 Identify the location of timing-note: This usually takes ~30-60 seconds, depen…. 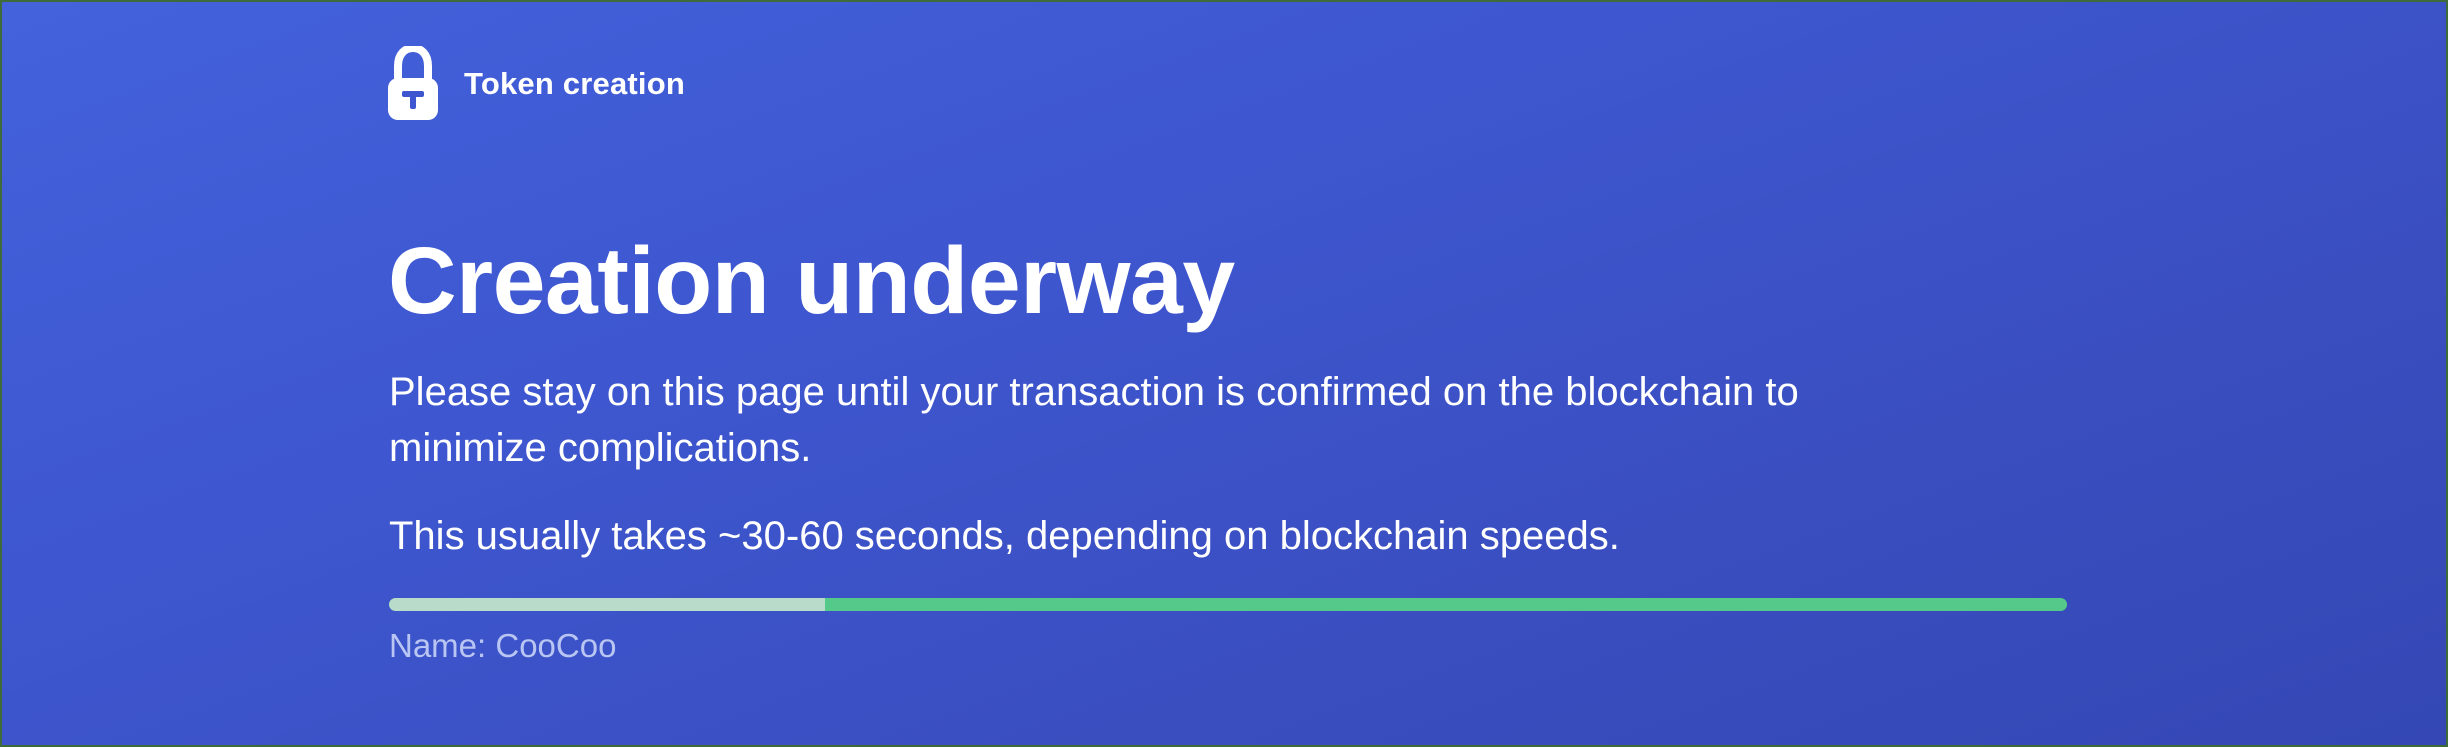
(1004, 536).